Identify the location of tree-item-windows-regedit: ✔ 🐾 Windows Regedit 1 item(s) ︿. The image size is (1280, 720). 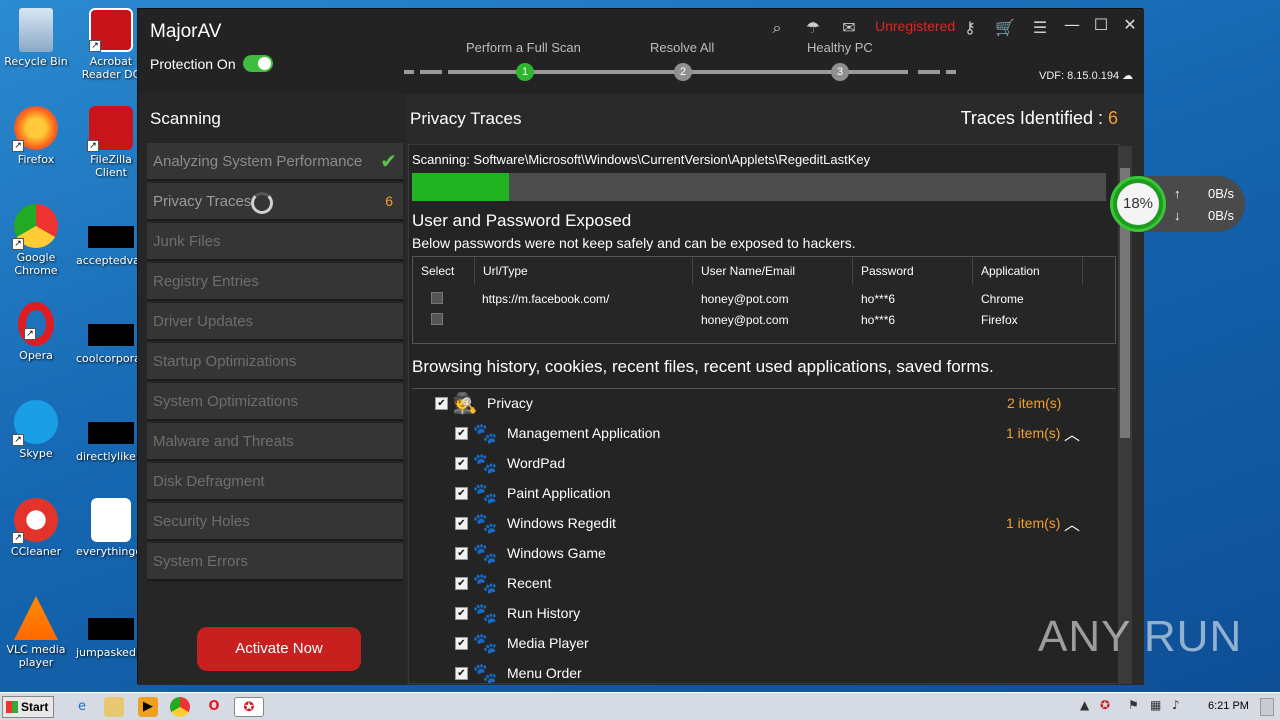
(764, 524).